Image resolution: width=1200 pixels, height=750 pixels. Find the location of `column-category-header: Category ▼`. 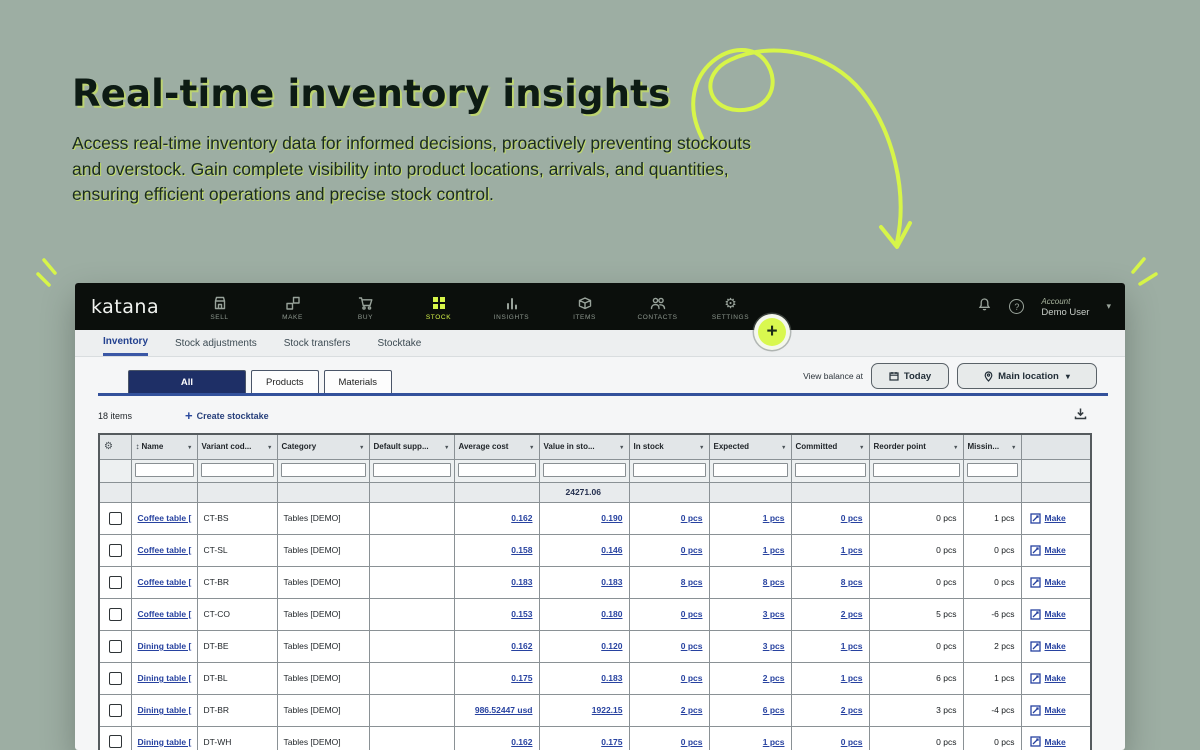

column-category-header: Category ▼ is located at coordinates (323, 446).